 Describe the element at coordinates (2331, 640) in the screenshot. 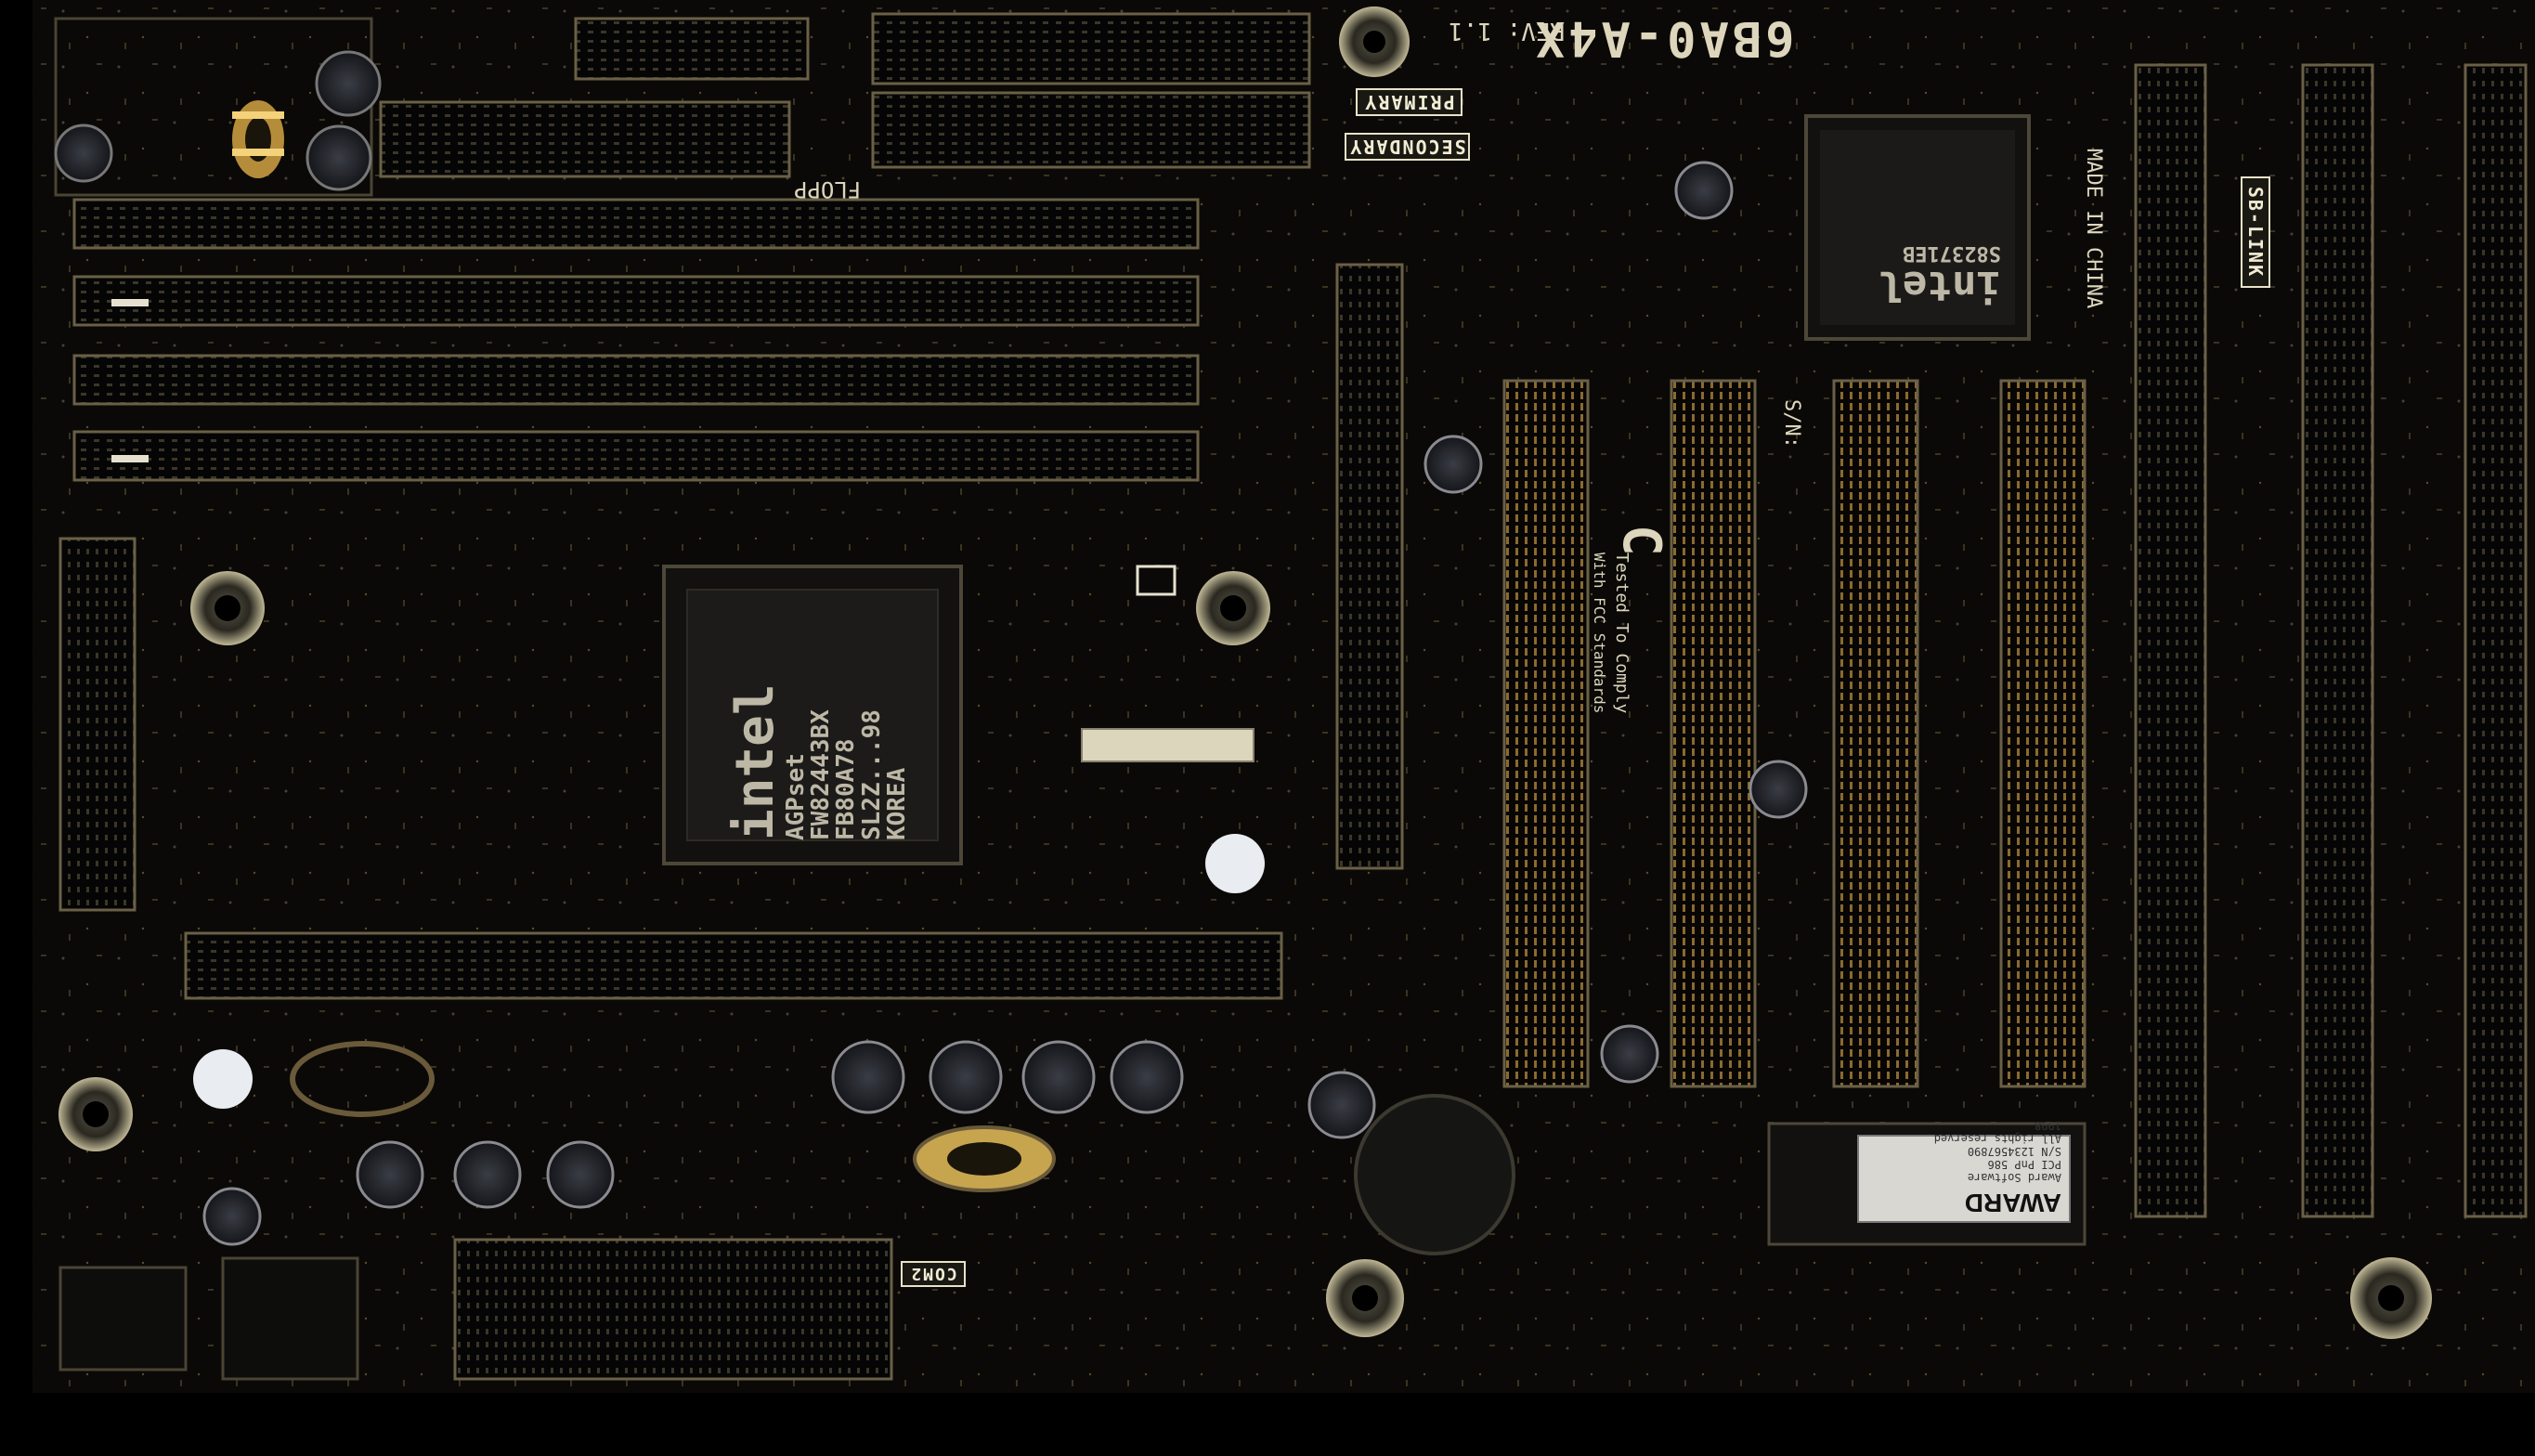

I see `isa-slots` at that location.